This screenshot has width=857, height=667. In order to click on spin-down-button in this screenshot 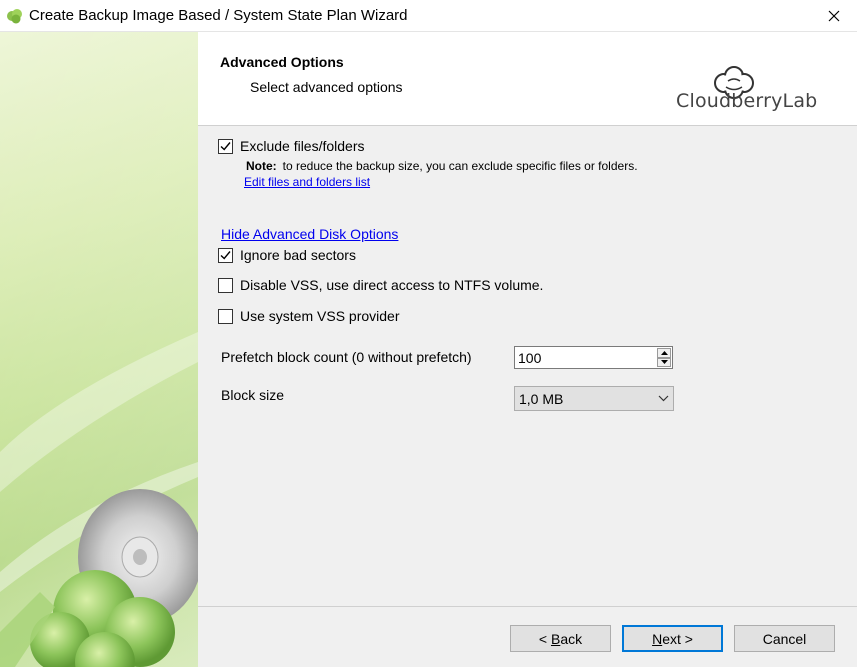, I will do `click(664, 362)`.